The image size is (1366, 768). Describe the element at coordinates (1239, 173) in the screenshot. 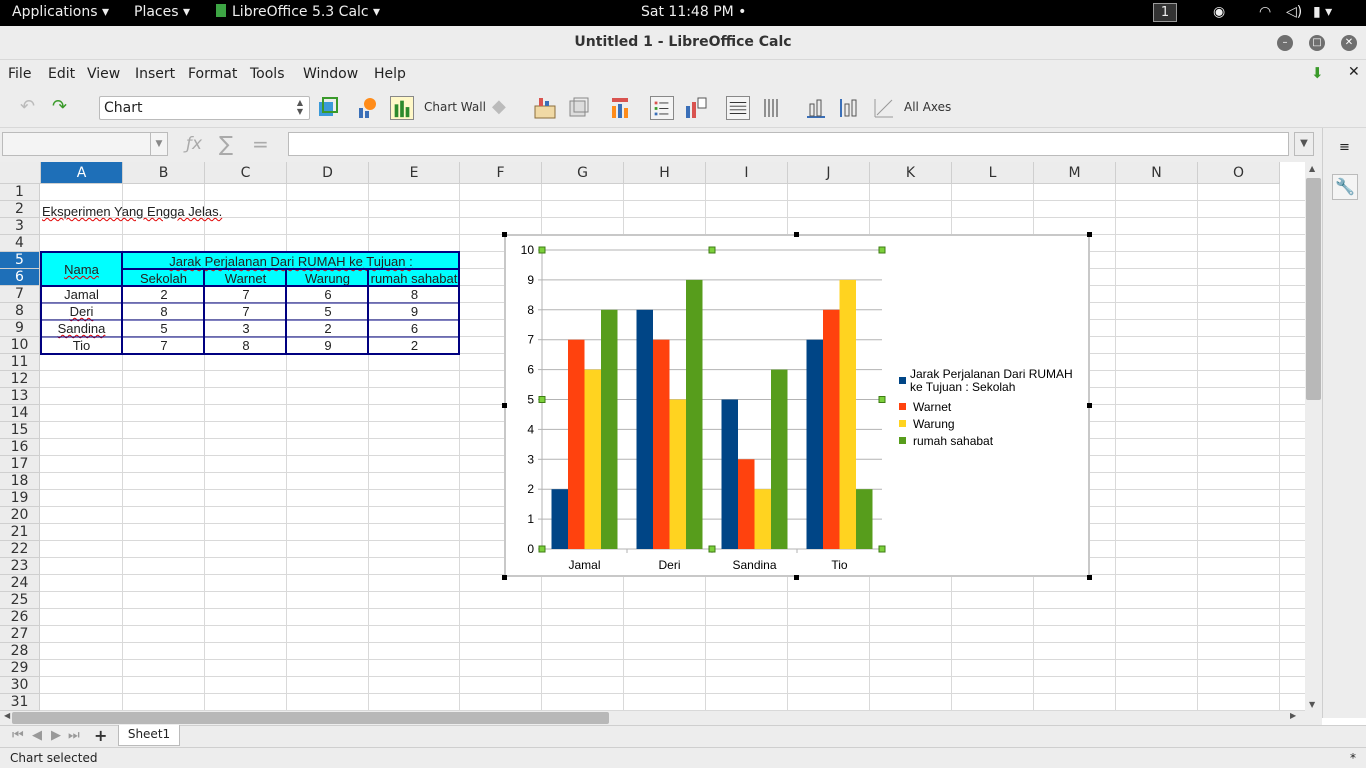

I see `col-header-o: O` at that location.